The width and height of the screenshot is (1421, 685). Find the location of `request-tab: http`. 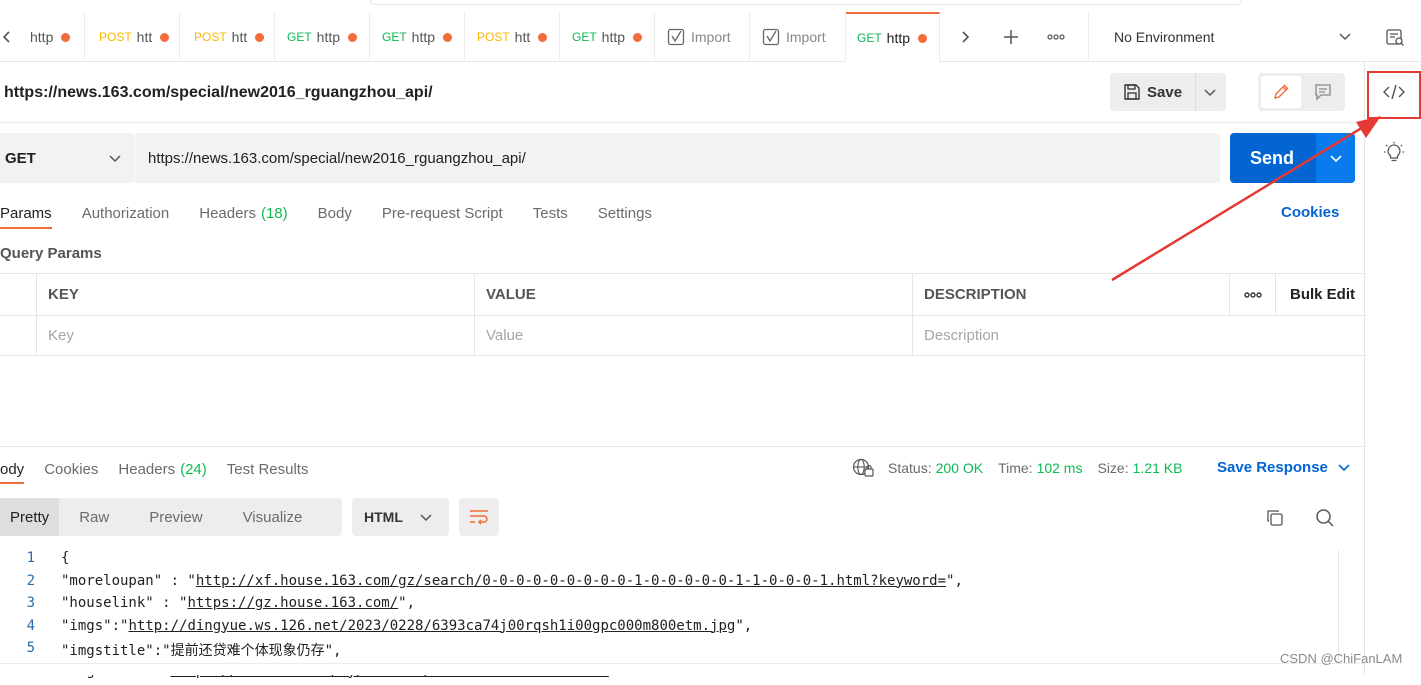

request-tab: http is located at coordinates (49, 37).